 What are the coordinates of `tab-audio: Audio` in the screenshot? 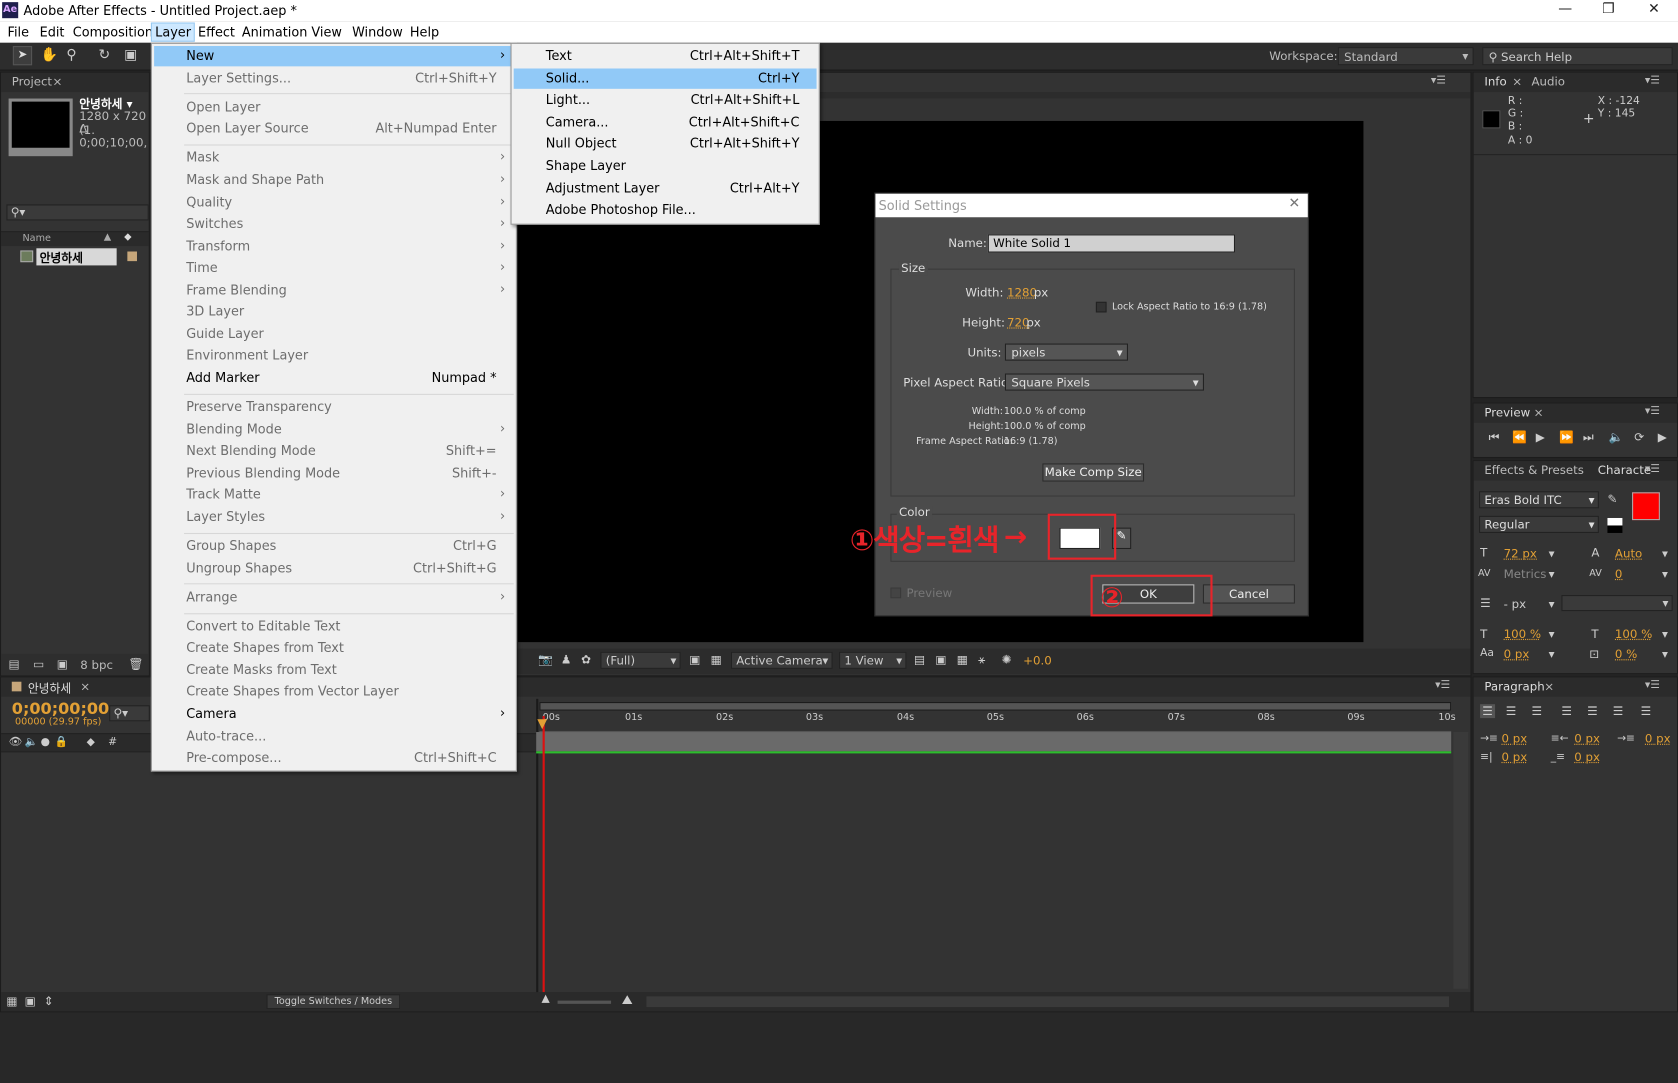 It's located at (1547, 82).